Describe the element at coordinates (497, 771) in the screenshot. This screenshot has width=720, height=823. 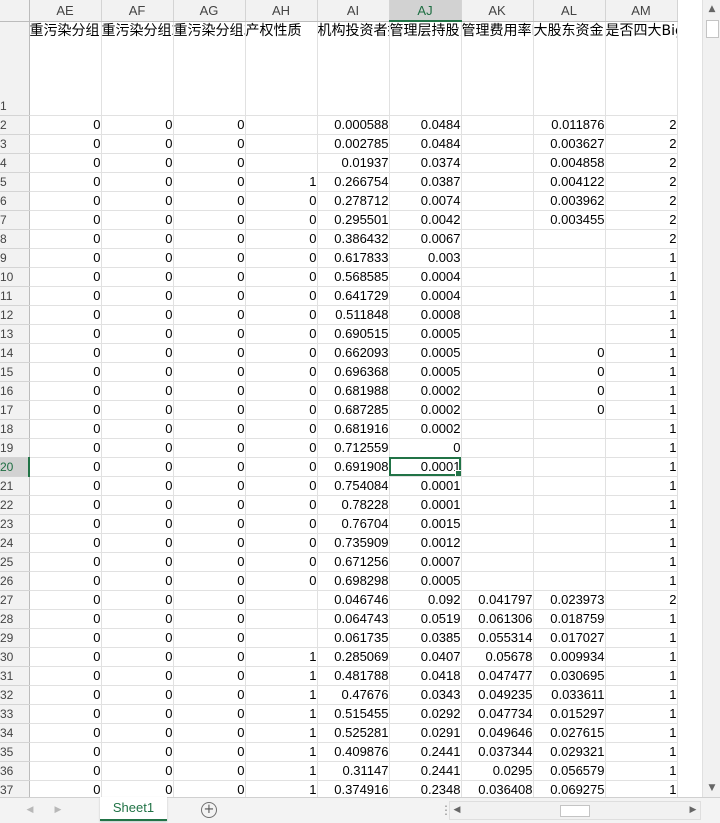
I see `cell: 0.0295` at that location.